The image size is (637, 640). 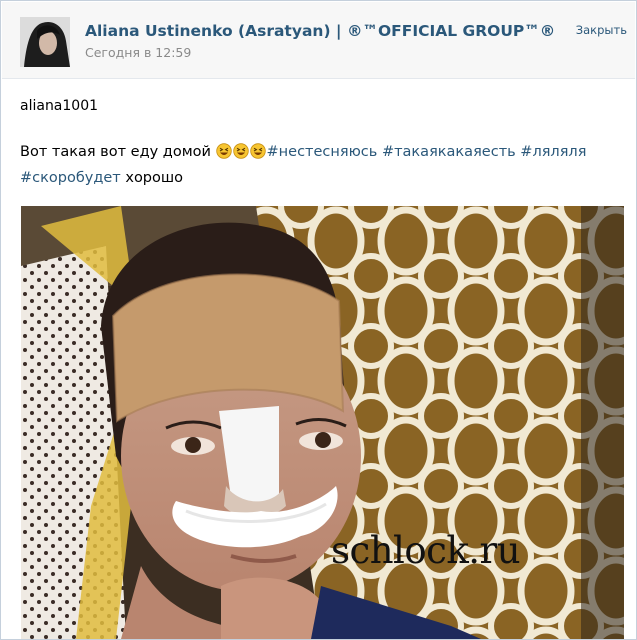 I want to click on post-username: aliana1001, so click(x=59, y=106).